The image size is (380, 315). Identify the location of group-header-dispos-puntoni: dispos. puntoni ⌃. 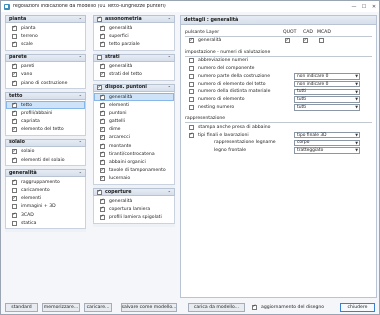
(134, 87).